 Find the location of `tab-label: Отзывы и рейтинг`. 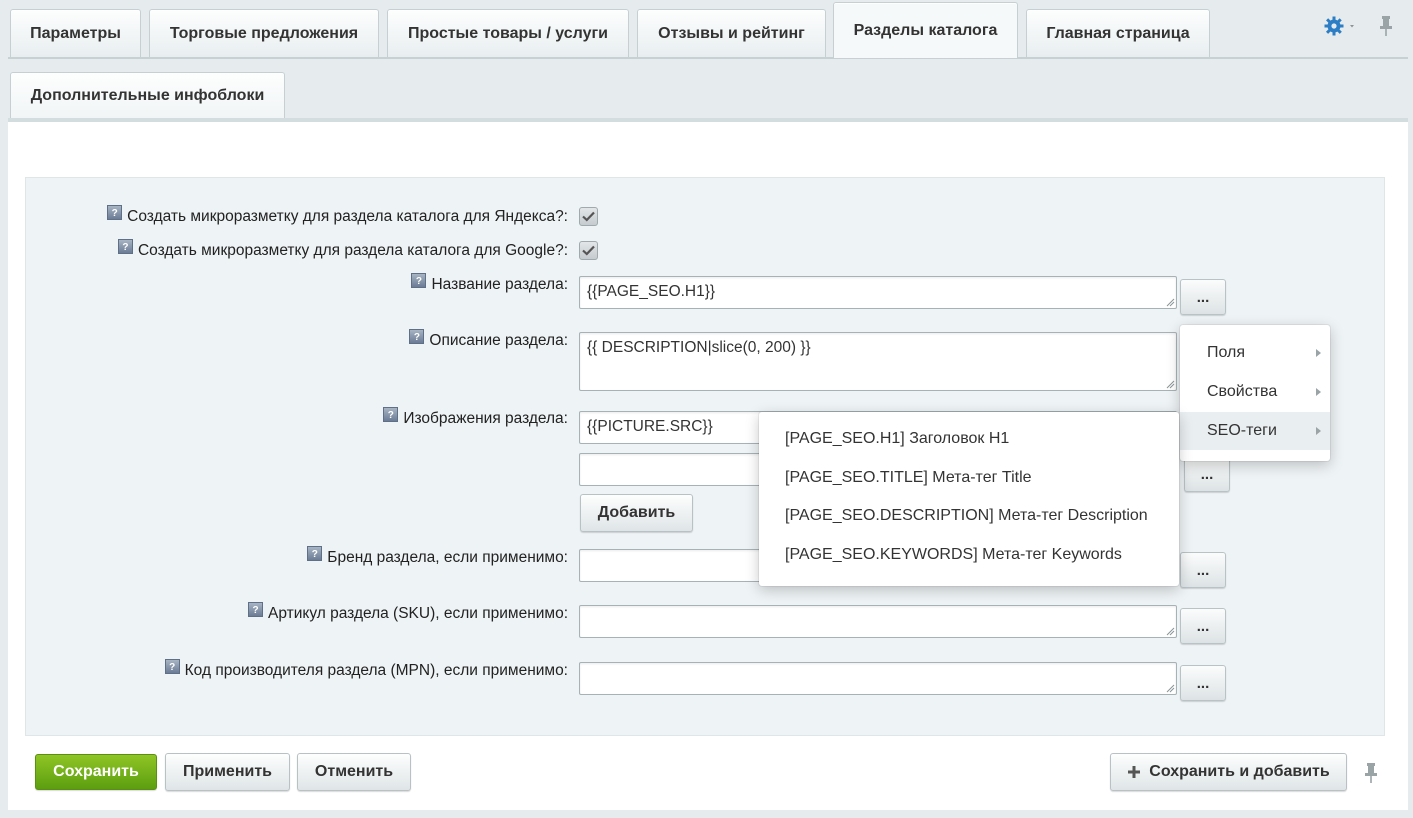

tab-label: Отзывы и рейтинг is located at coordinates (731, 33).